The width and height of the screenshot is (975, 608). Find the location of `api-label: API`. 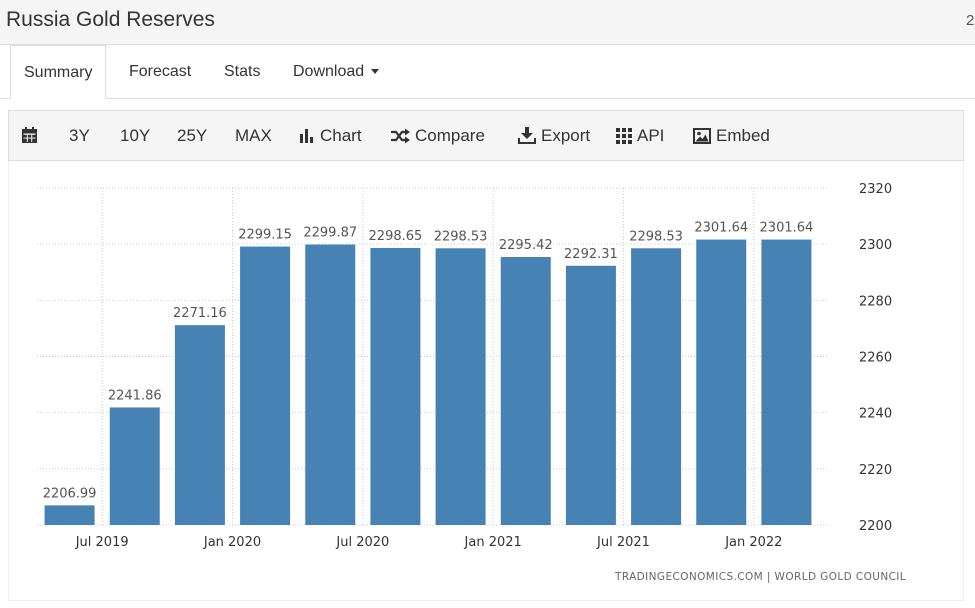

api-label: API is located at coordinates (651, 135).